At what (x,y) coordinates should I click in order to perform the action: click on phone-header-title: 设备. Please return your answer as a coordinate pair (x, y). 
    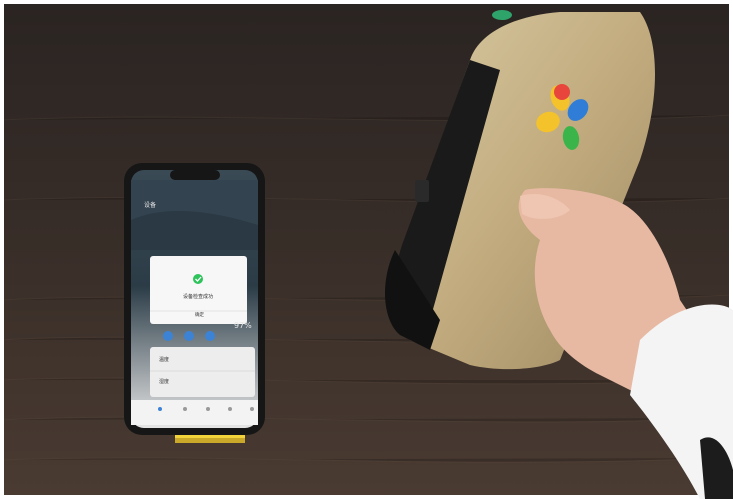
    Looking at the image, I should click on (150, 205).